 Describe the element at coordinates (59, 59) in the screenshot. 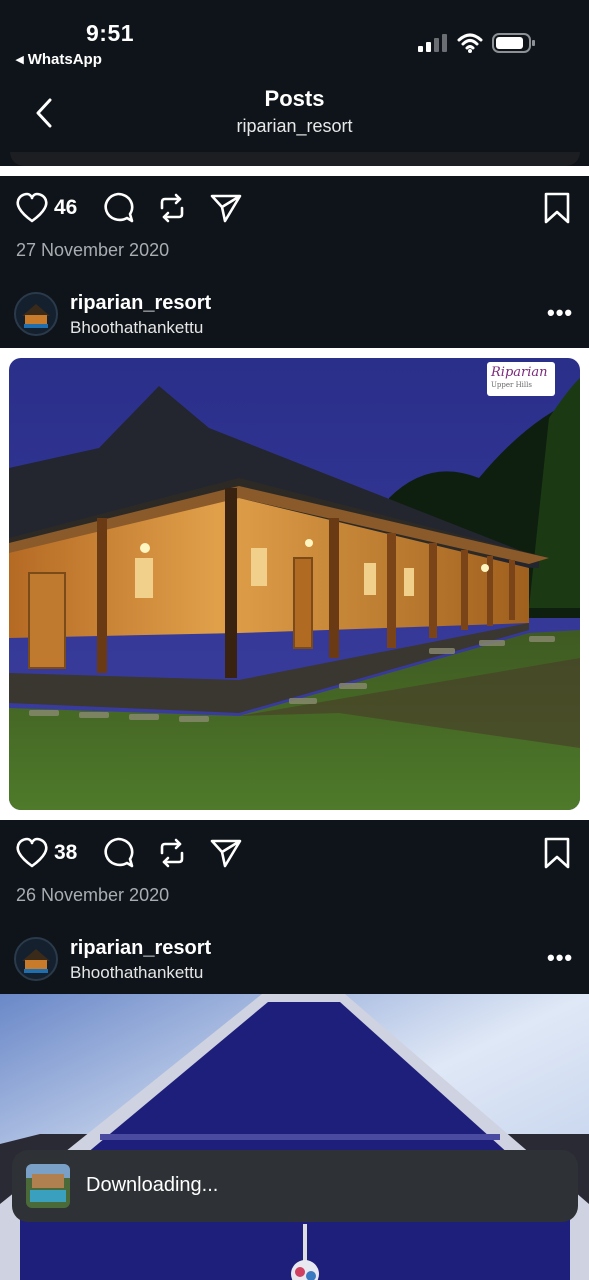

I see `back-to-whatsapp-link: ◂ WhatsApp` at that location.